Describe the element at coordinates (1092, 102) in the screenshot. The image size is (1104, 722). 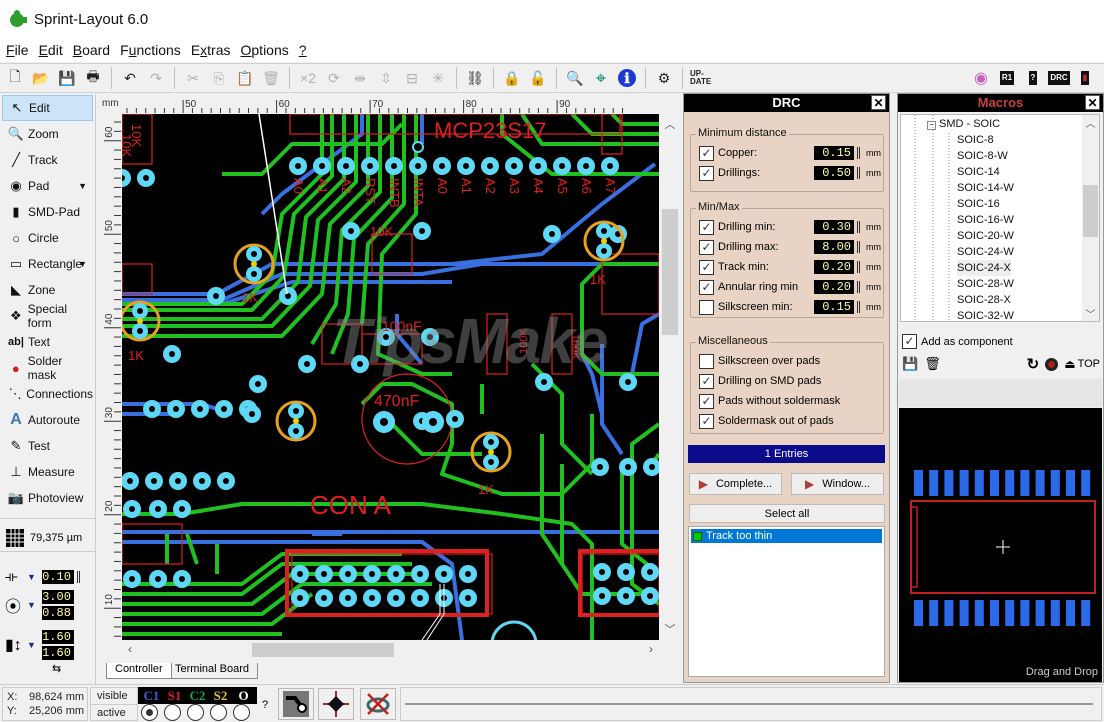
I see `macros-close-button: ✕` at that location.